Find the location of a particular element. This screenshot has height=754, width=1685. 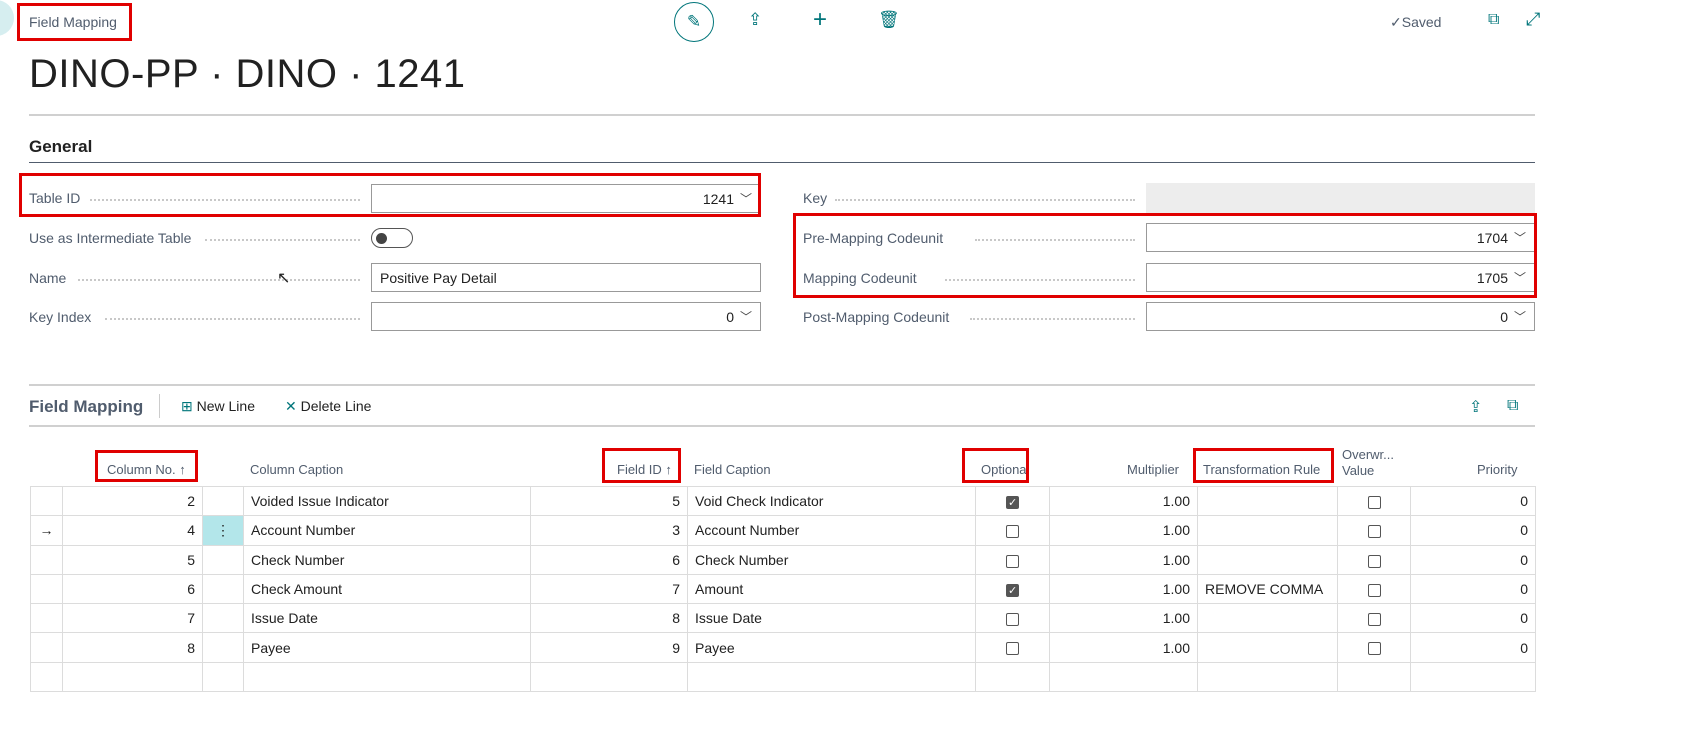

lines-title: Field Mapping is located at coordinates (86, 407).